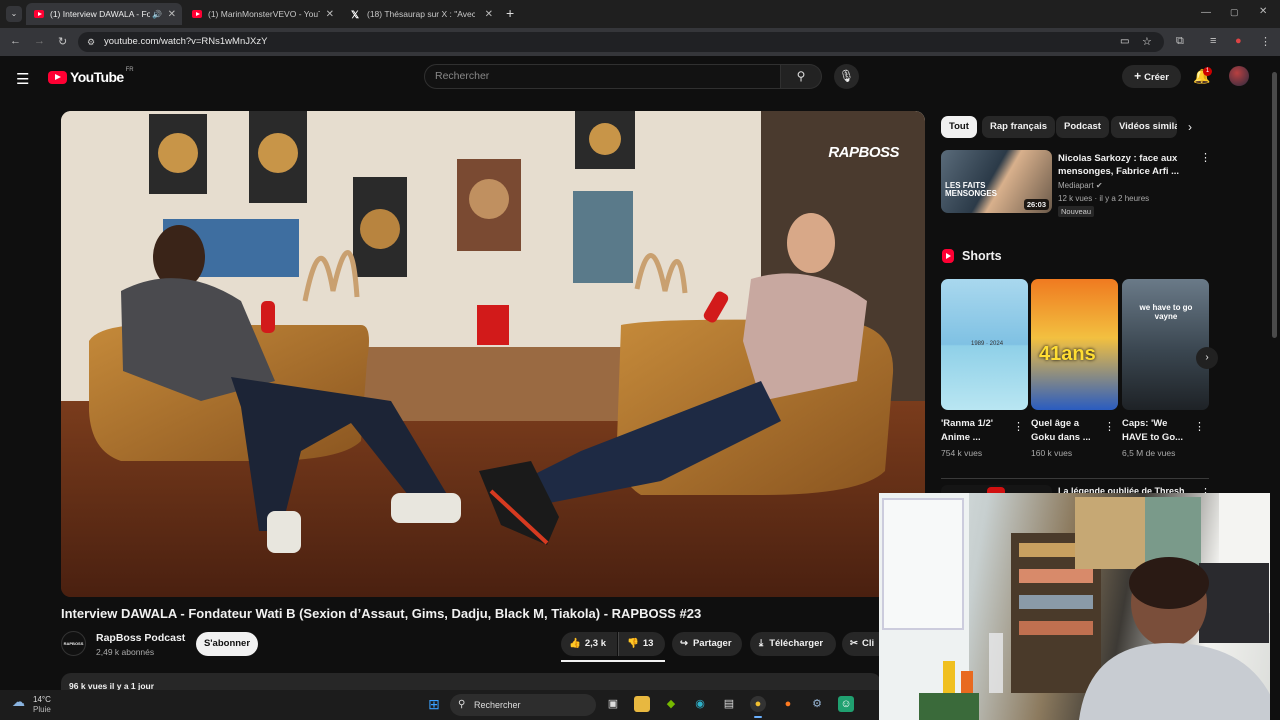  I want to click on site-info-icon: ⚙, so click(91, 42).